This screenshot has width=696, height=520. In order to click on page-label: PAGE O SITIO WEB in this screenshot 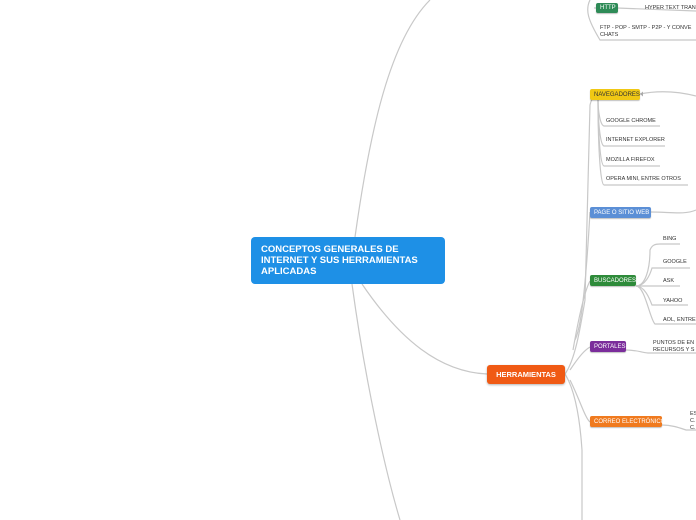, I will do `click(622, 212)`.